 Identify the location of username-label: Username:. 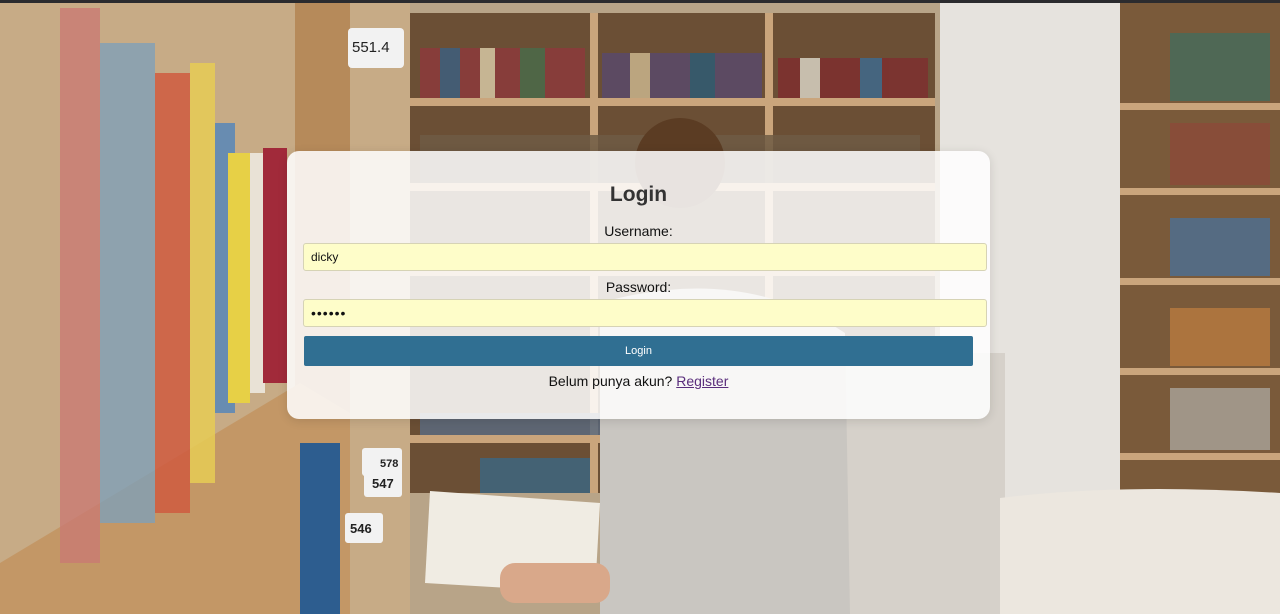
(638, 231).